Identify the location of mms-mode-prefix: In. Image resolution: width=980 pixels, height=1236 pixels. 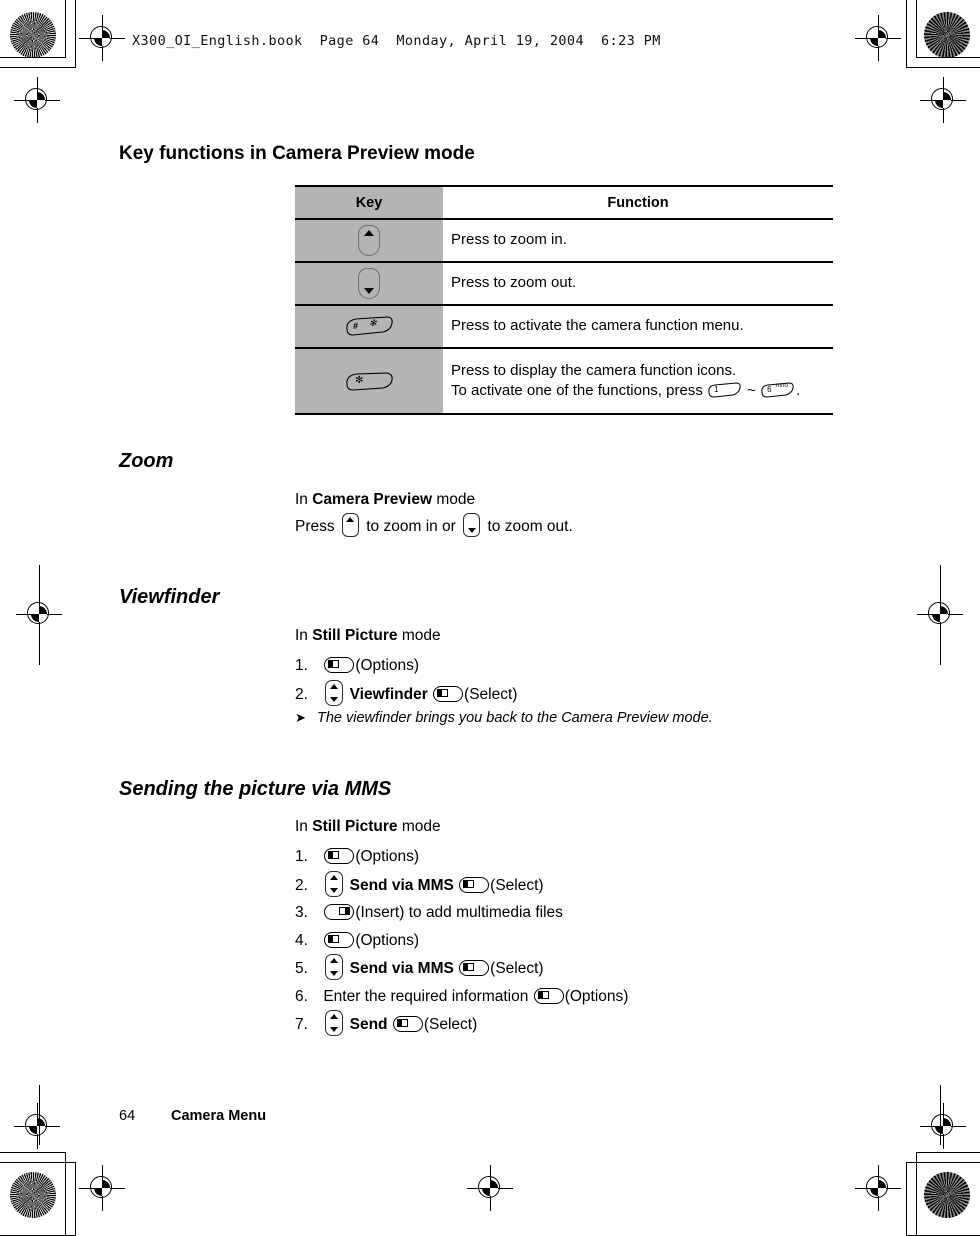
(304, 826).